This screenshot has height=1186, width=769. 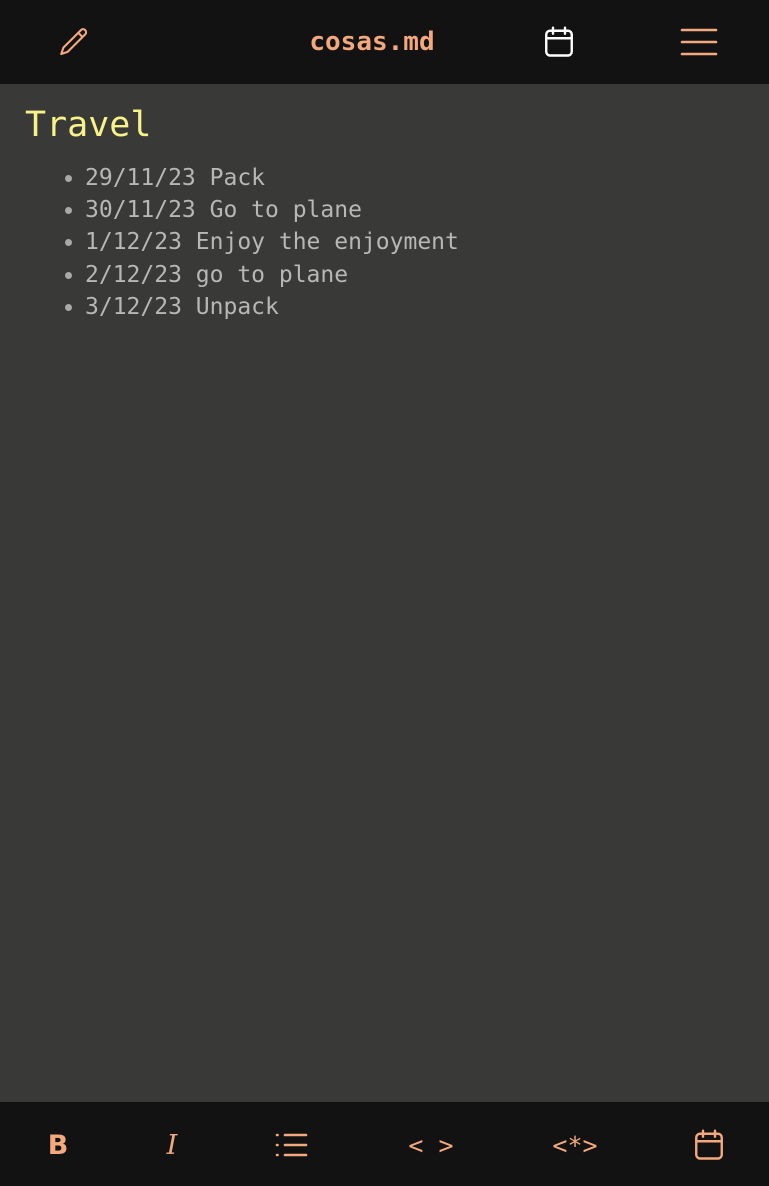 I want to click on bold-button: B, so click(x=58, y=1145).